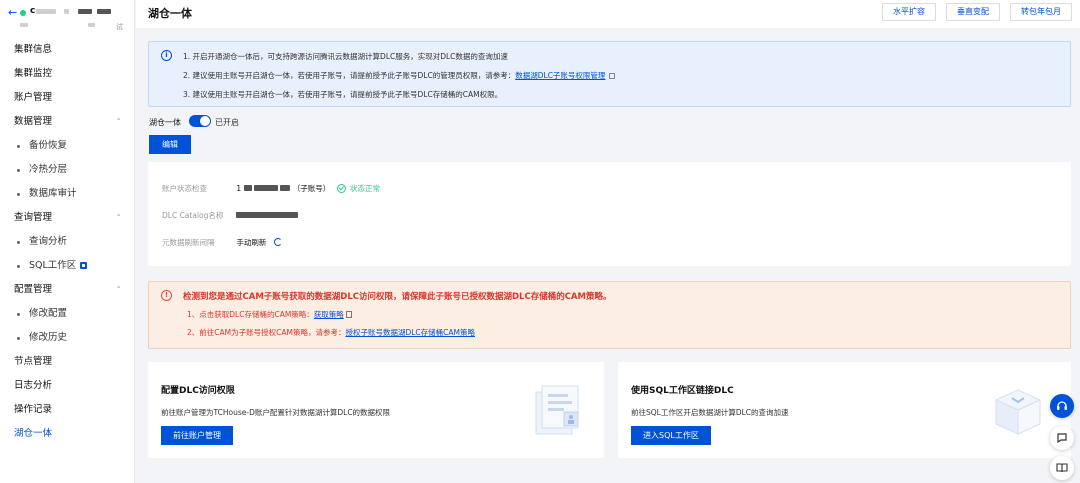 Image resolution: width=1080 pixels, height=483 pixels. Describe the element at coordinates (67, 218) in the screenshot. I see `sidebar-item-query-management: 查询管理 ⌃` at that location.